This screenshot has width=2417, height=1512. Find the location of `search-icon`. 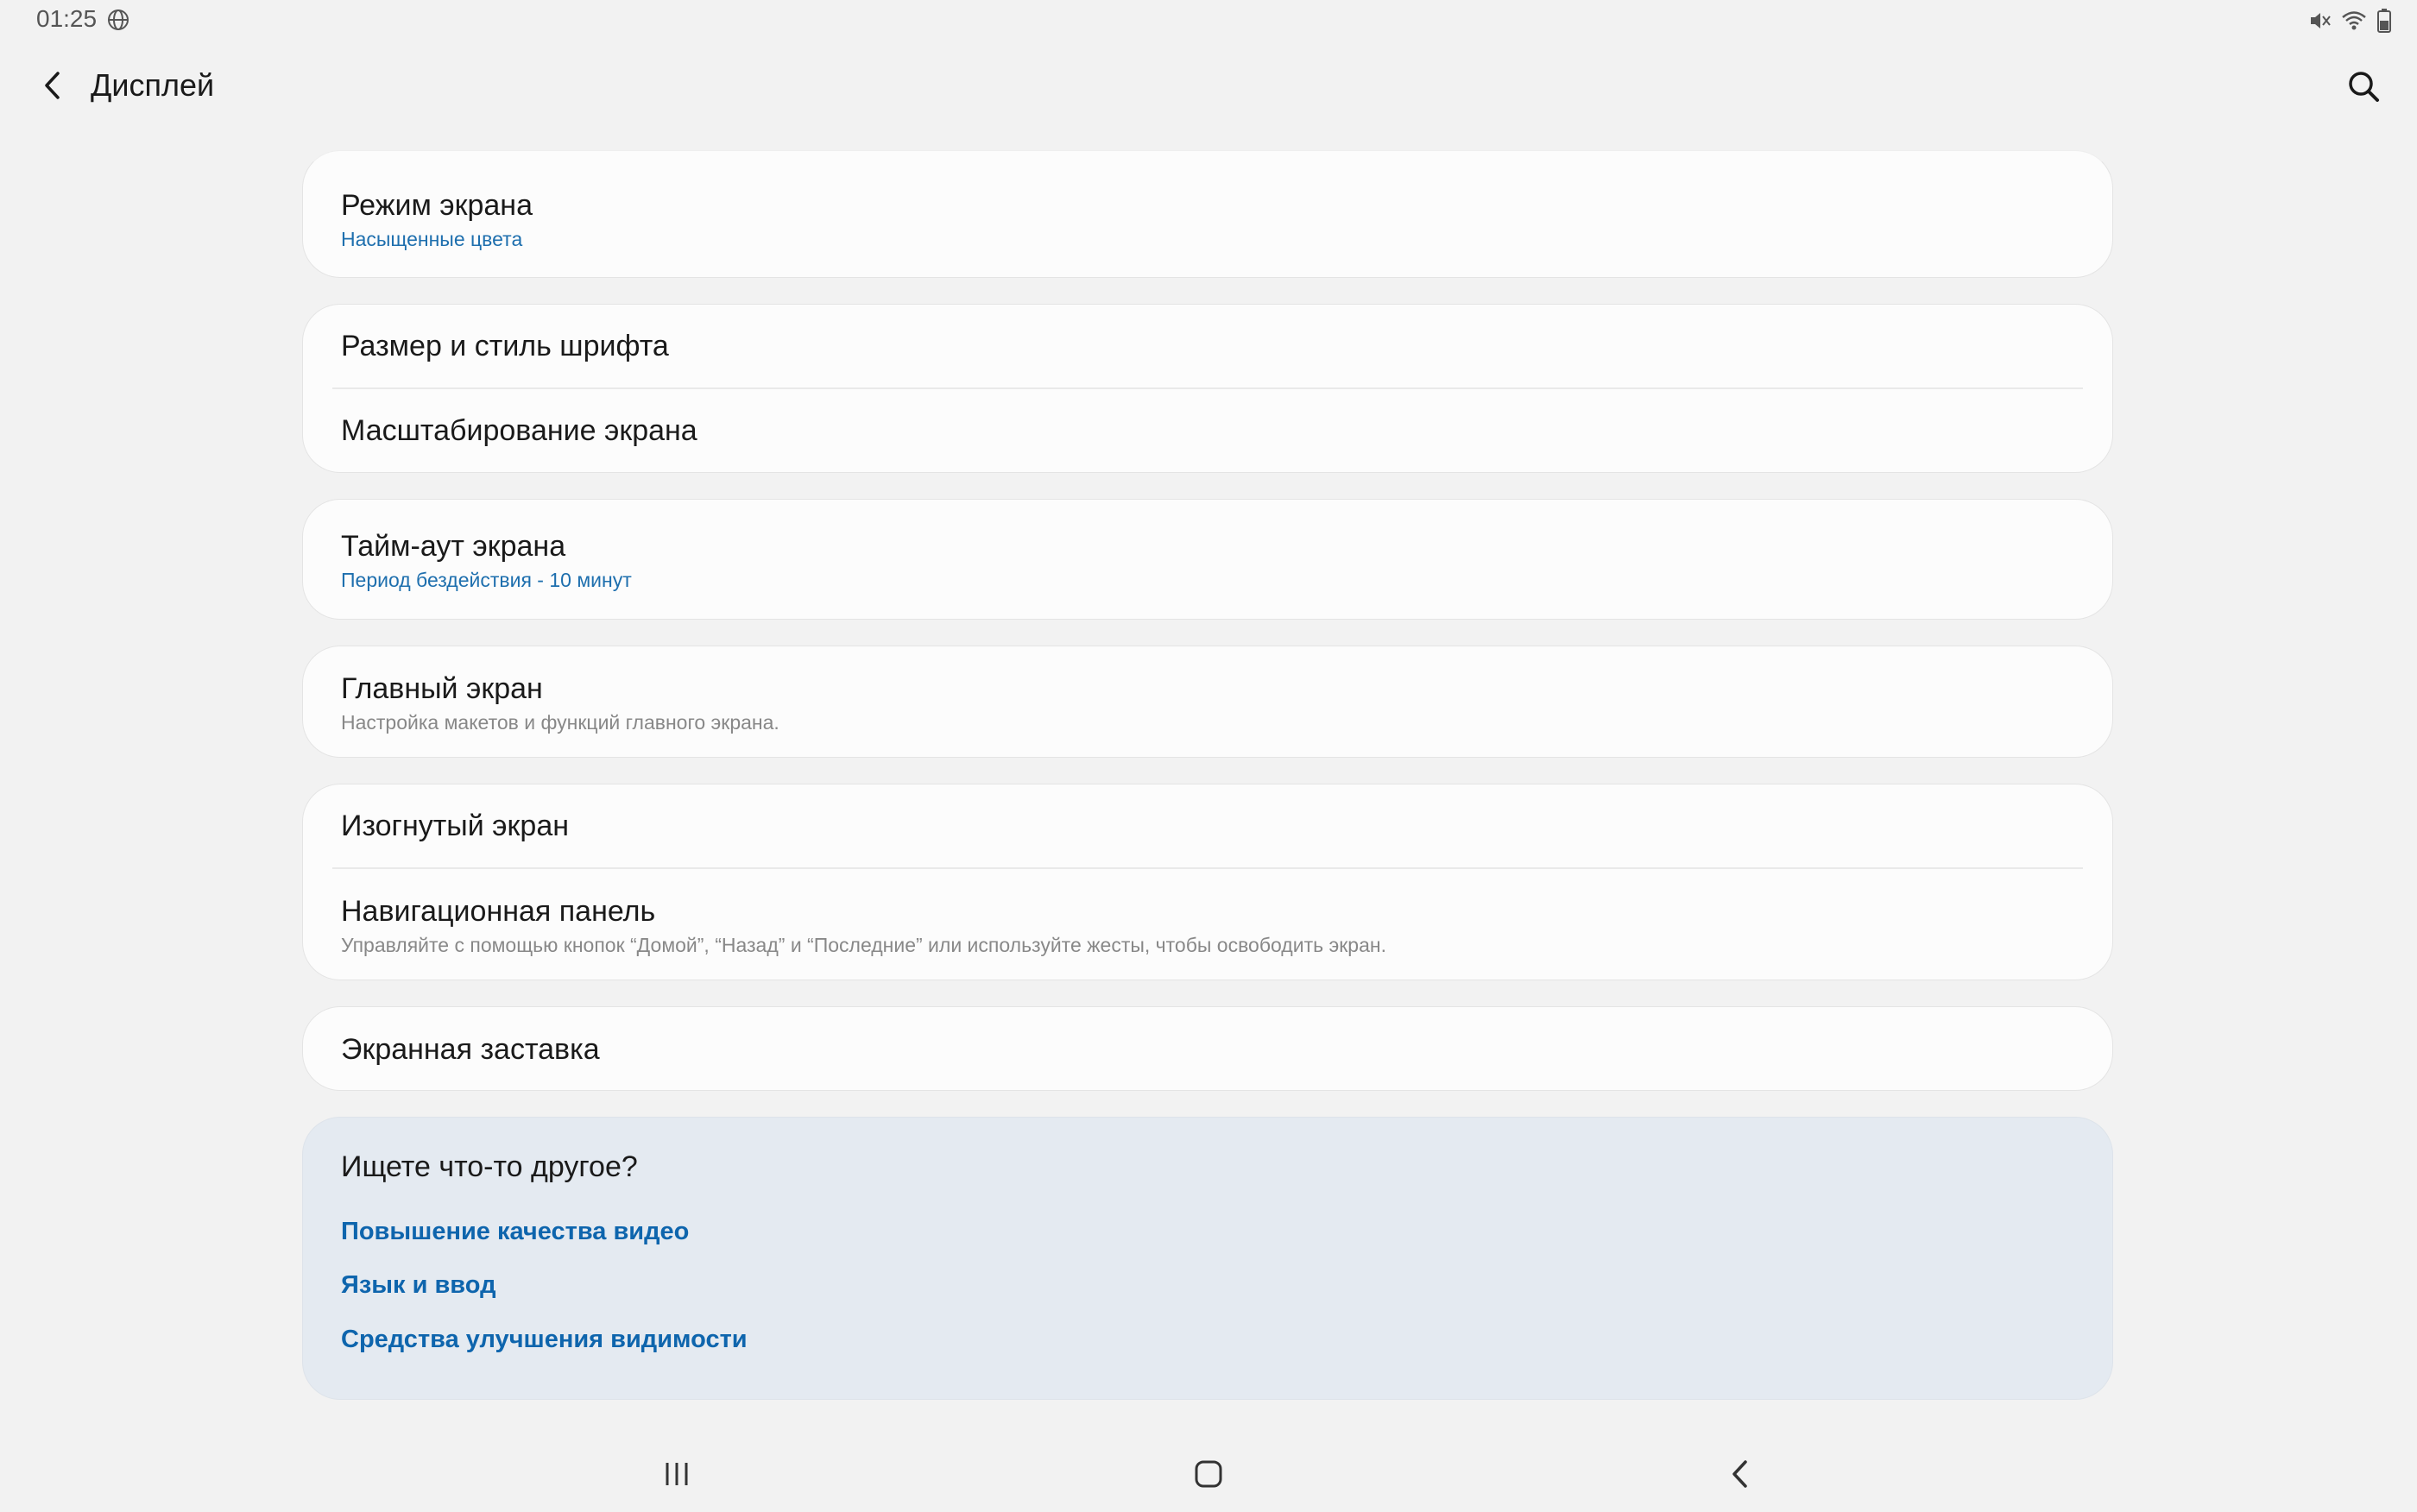

search-icon is located at coordinates (2364, 87).